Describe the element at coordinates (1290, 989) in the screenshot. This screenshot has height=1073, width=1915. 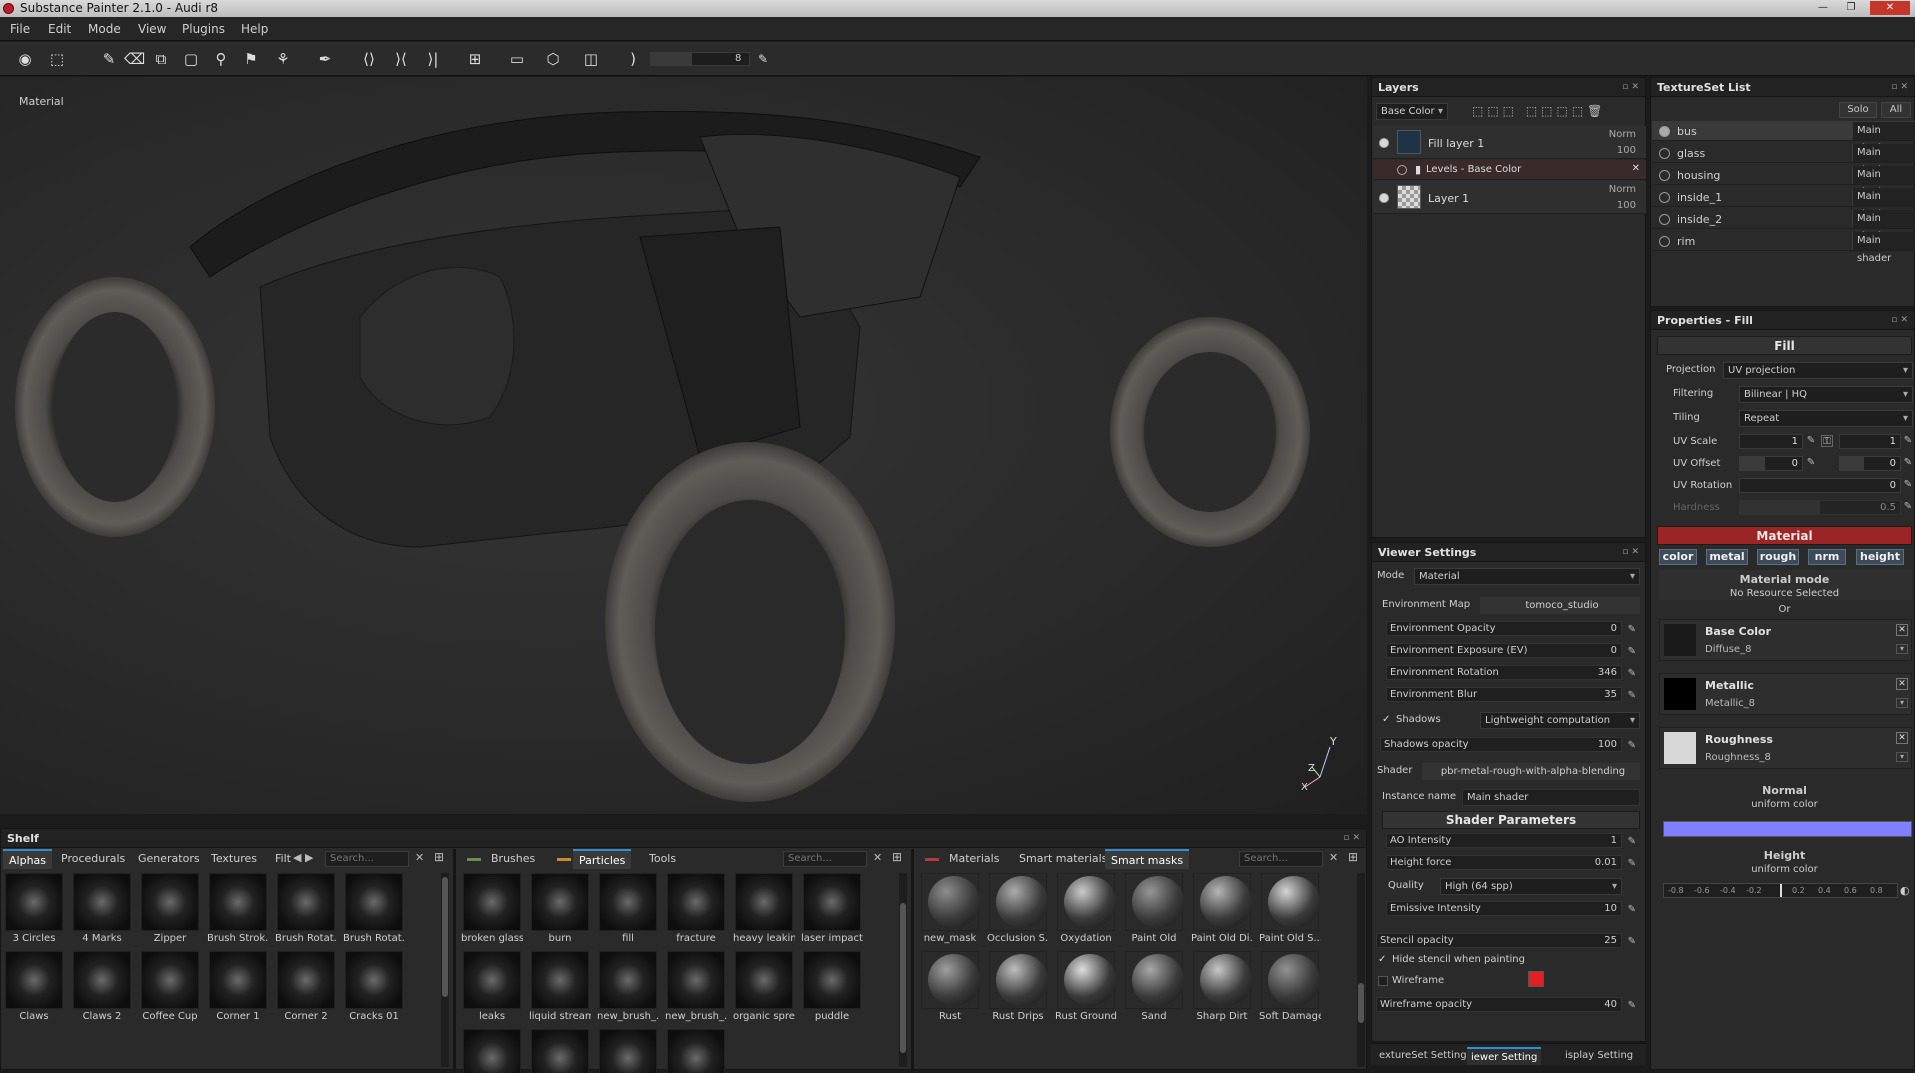
I see `shelf-item: Soft Damages` at that location.